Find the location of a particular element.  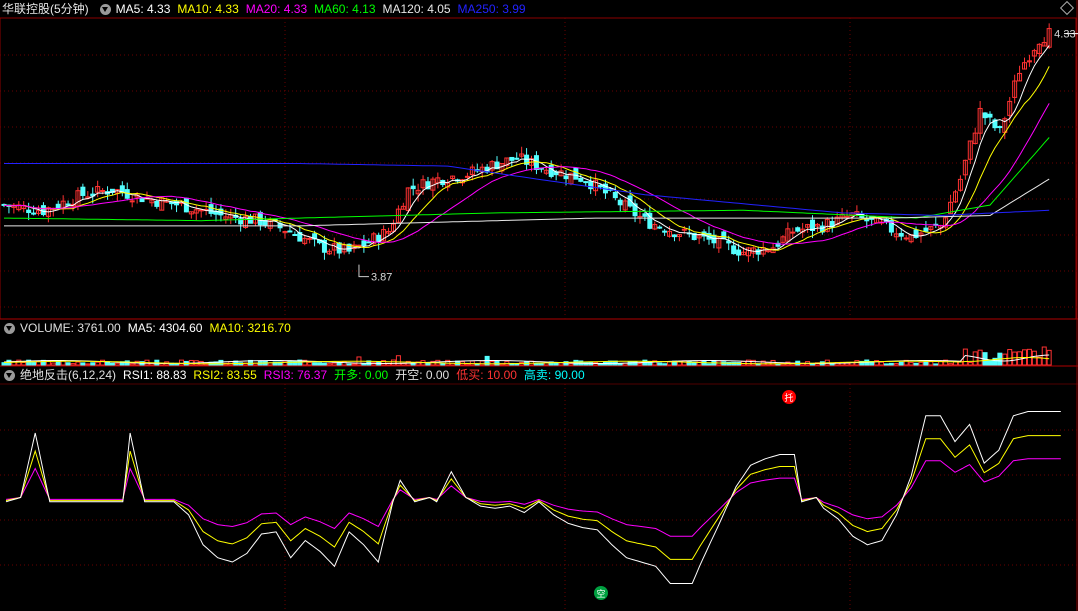

indicator-name: 绝地反击(6,12,24) is located at coordinates (68, 375).